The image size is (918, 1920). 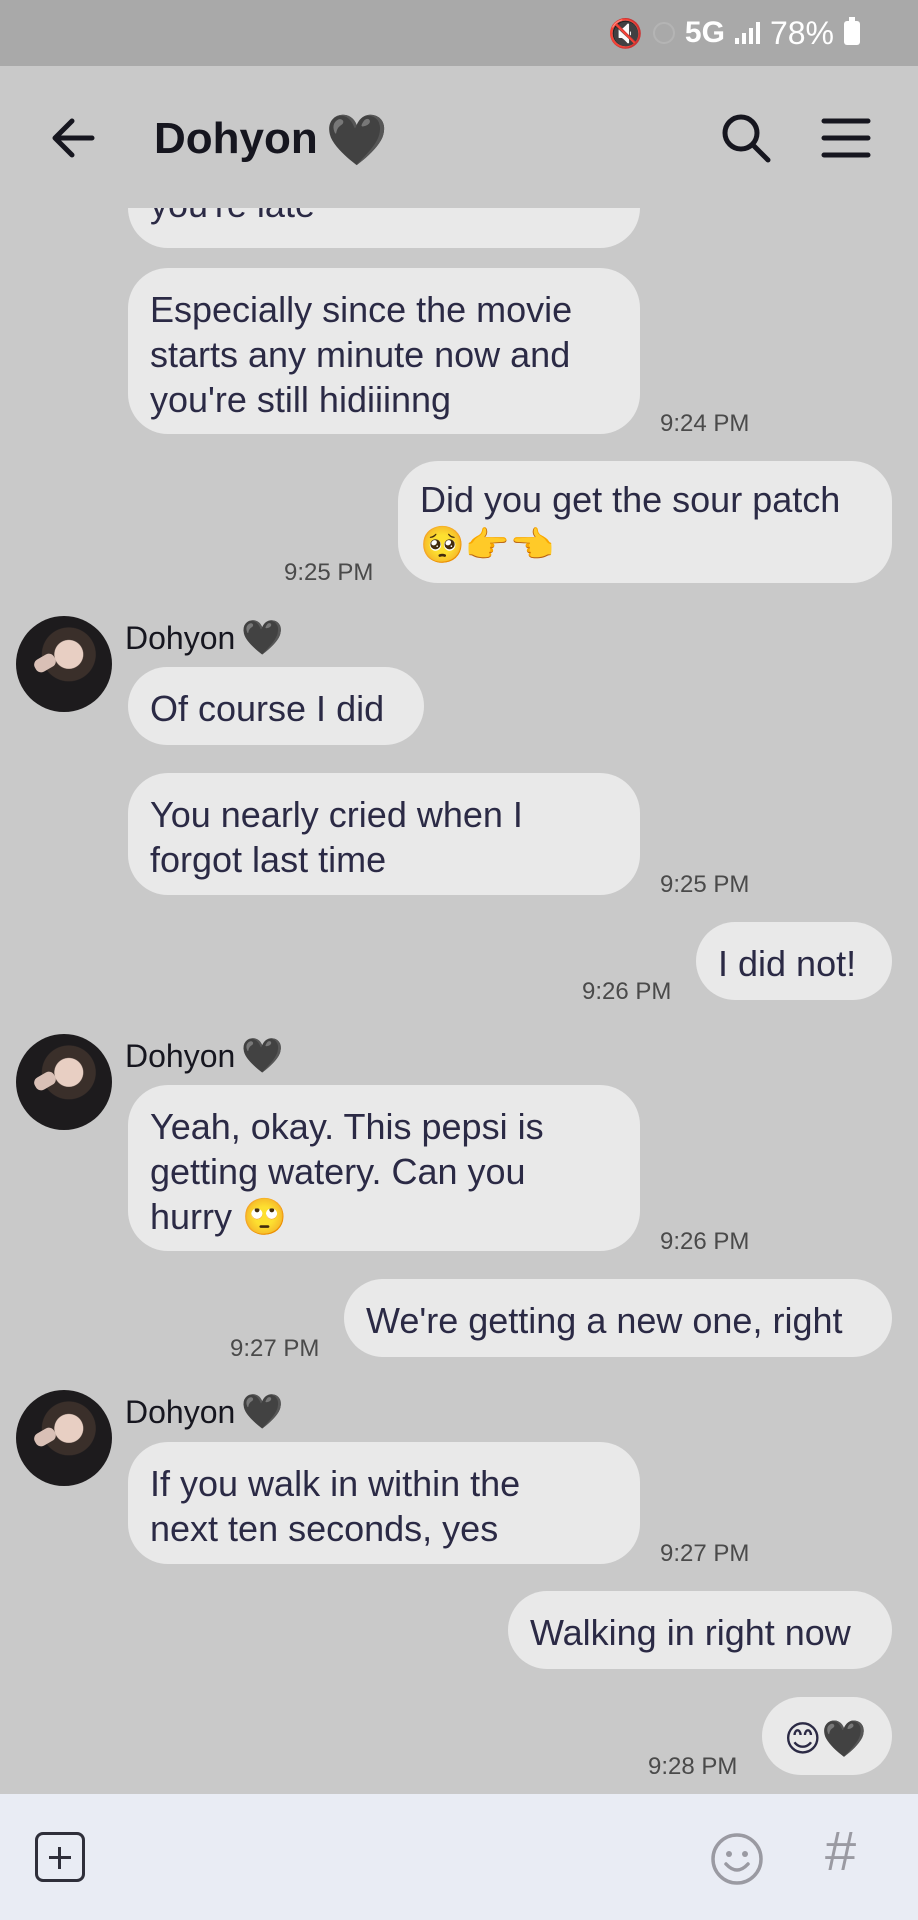 What do you see at coordinates (645, 522) in the screenshot?
I see `message-bubble: Did you get the sour patch 🥺👉👈` at bounding box center [645, 522].